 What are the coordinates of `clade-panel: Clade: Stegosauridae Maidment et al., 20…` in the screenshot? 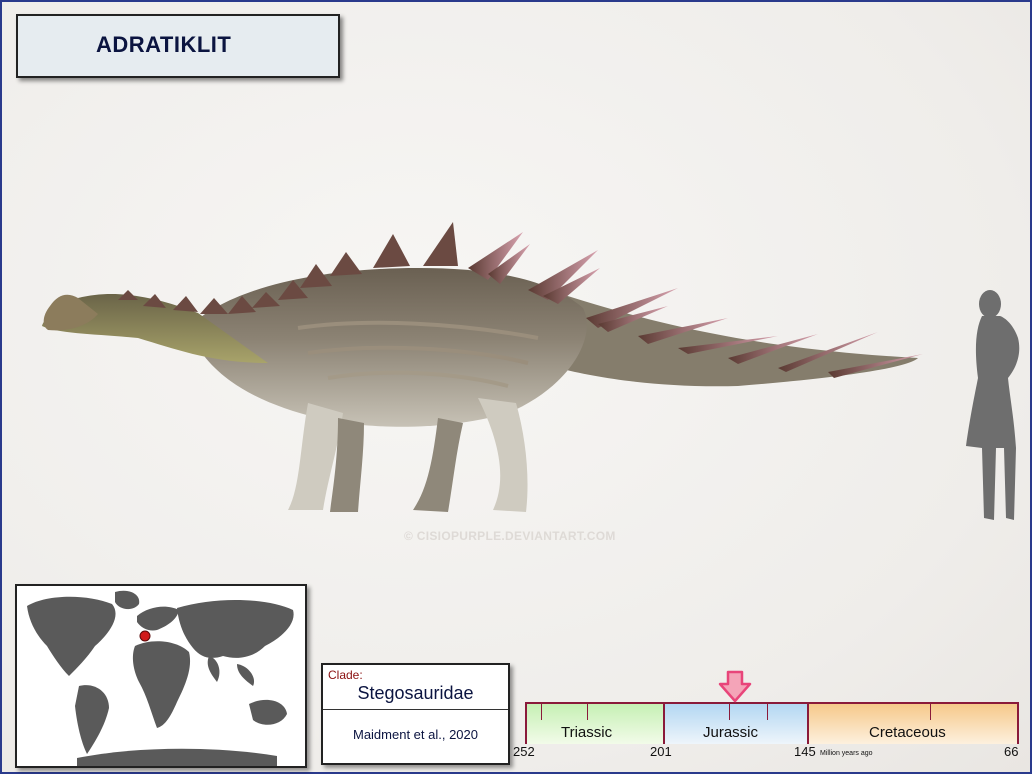 It's located at (415, 714).